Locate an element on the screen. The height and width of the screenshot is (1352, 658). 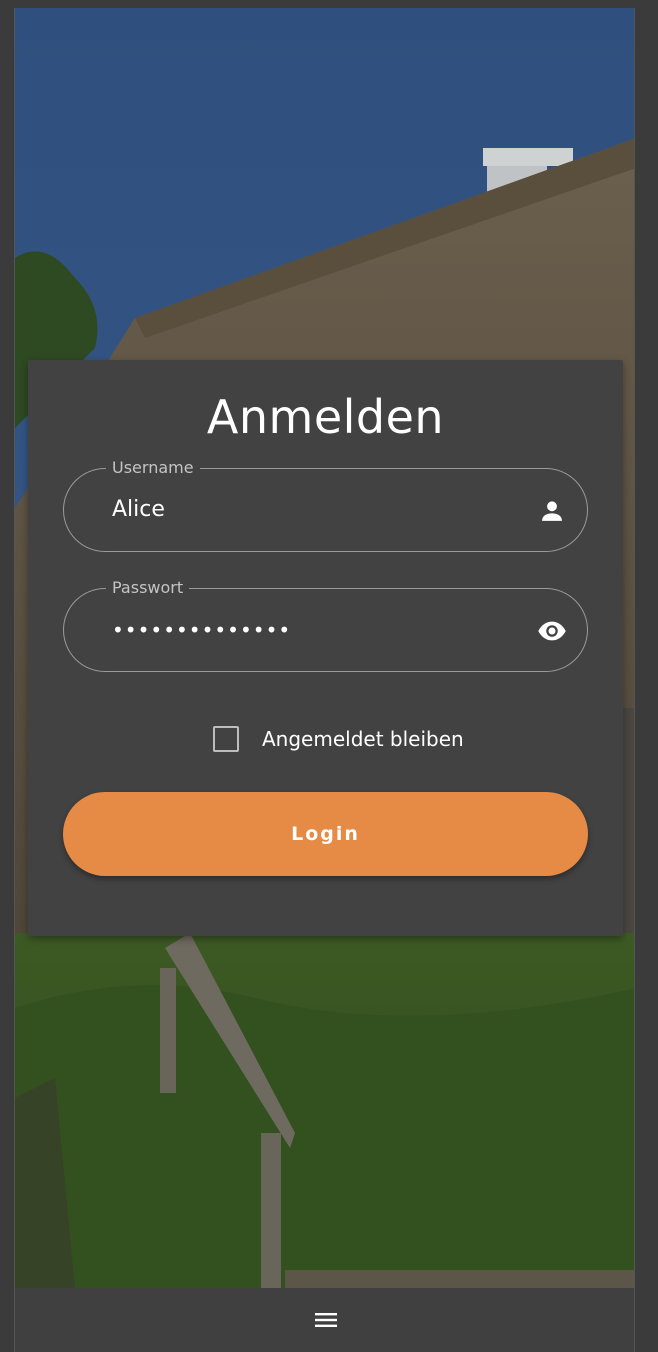
person-icon is located at coordinates (552, 511).